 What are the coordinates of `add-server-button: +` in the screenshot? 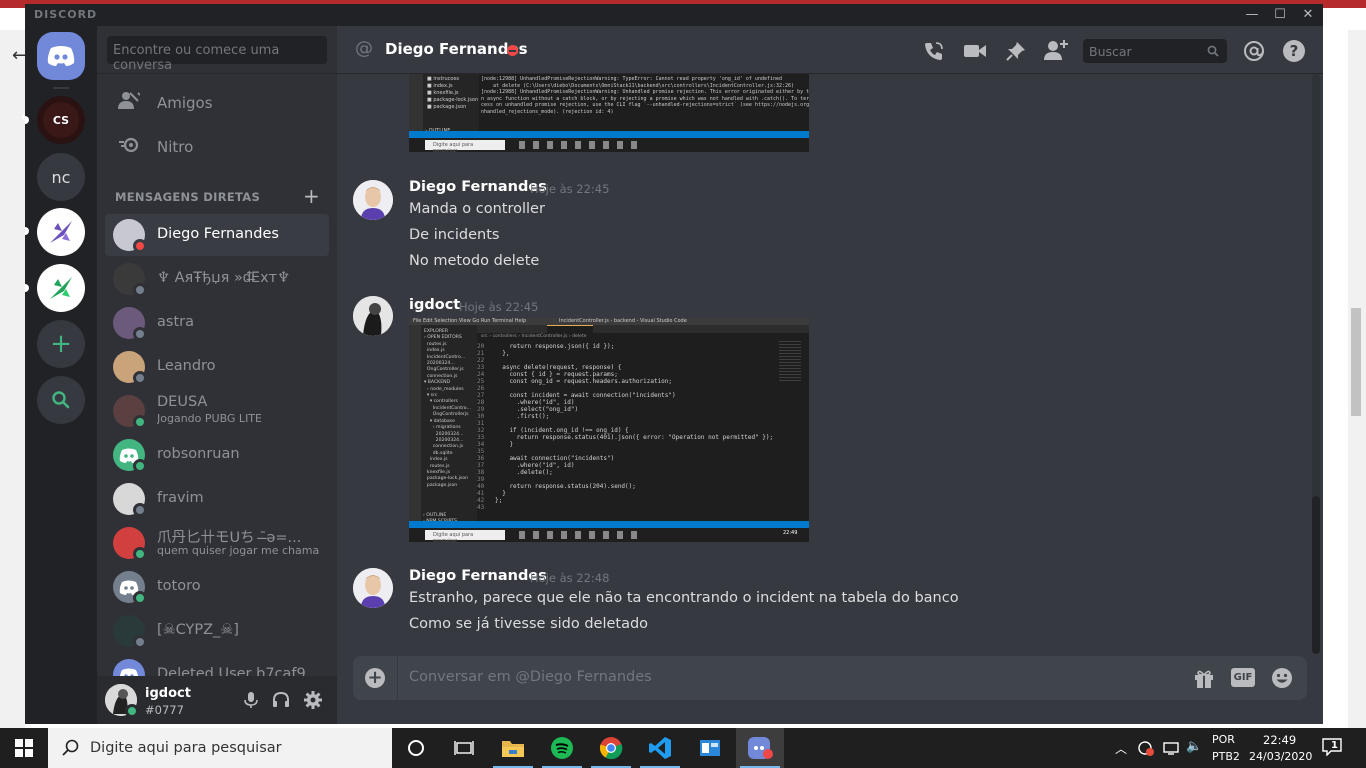 It's located at (61, 344).